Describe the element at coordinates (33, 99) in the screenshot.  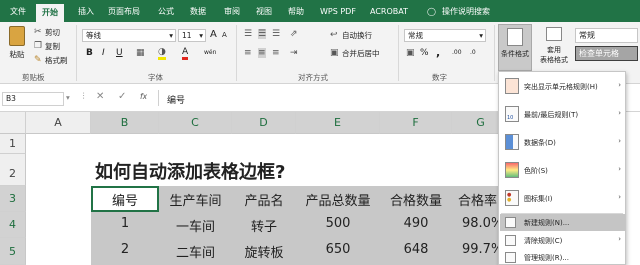
I see `name-box: B3` at that location.